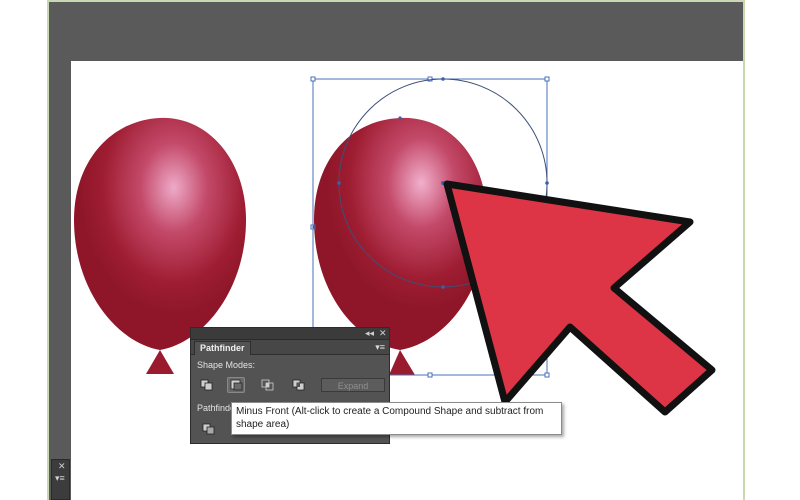 The width and height of the screenshot is (800, 500). I want to click on panel-tab-row: Pathfinder ▾≡, so click(290, 347).